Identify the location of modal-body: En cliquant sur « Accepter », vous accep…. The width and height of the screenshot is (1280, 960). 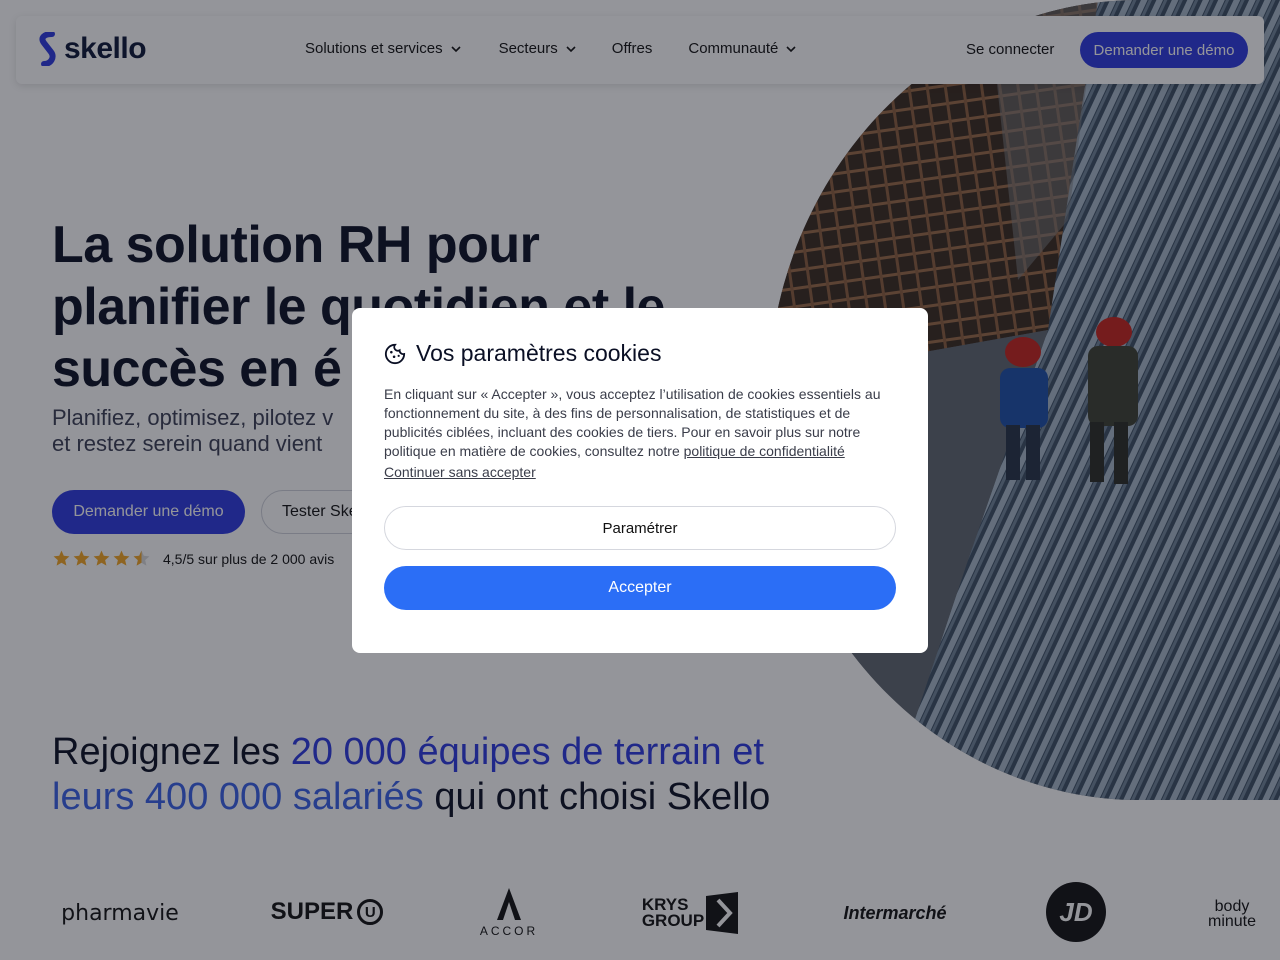
(640, 433).